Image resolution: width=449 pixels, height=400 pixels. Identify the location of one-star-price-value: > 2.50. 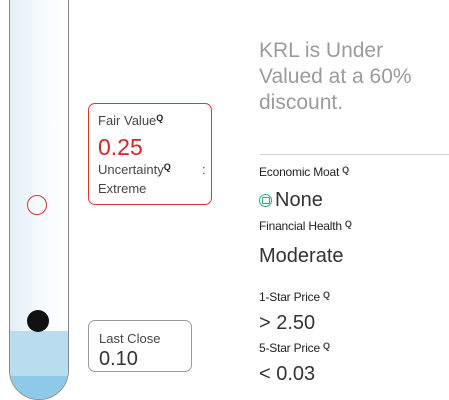
(287, 323).